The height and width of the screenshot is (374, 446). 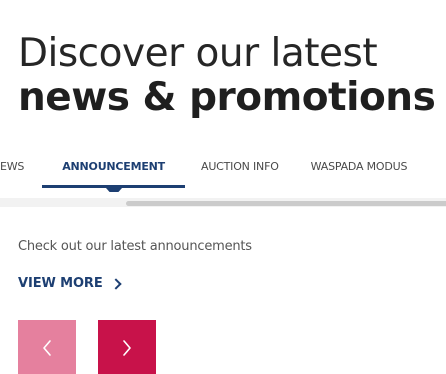 I want to click on view-more-link: VIEW MORE, so click(x=70, y=283).